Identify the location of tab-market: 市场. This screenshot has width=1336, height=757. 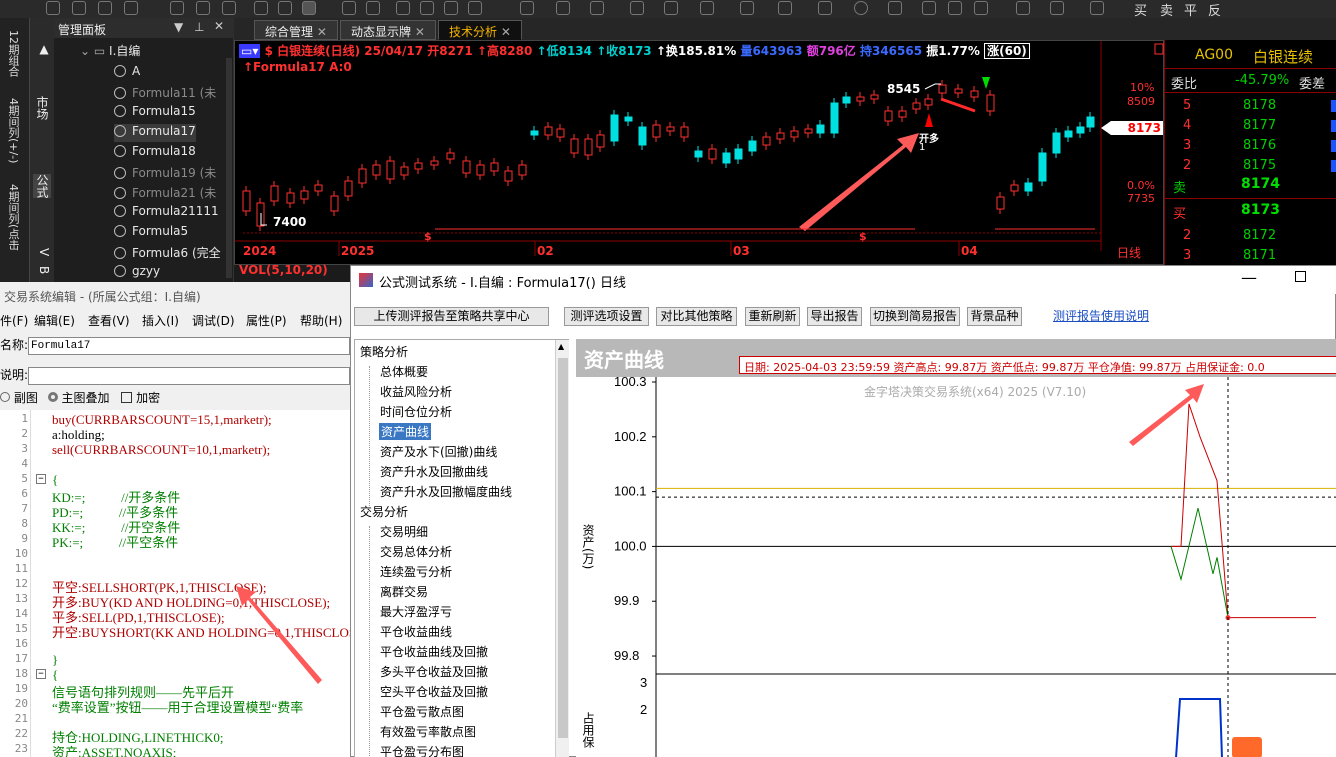
(42, 108).